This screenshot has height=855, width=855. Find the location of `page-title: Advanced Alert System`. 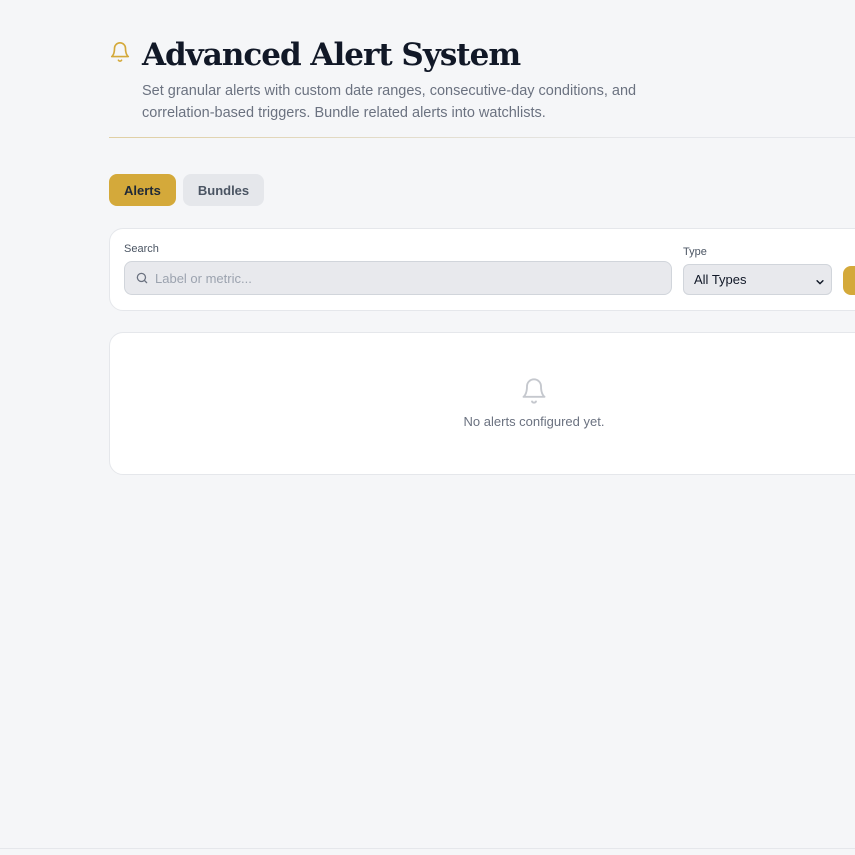

page-title: Advanced Alert System is located at coordinates (331, 55).